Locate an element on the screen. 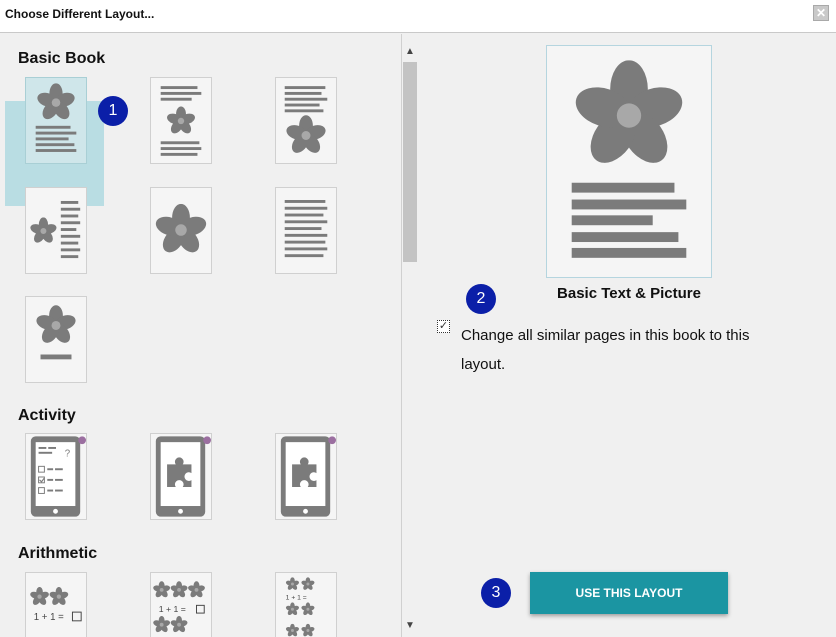  layout-thumb-arithmetic-3: 1 + 1 = is located at coordinates (306, 604).